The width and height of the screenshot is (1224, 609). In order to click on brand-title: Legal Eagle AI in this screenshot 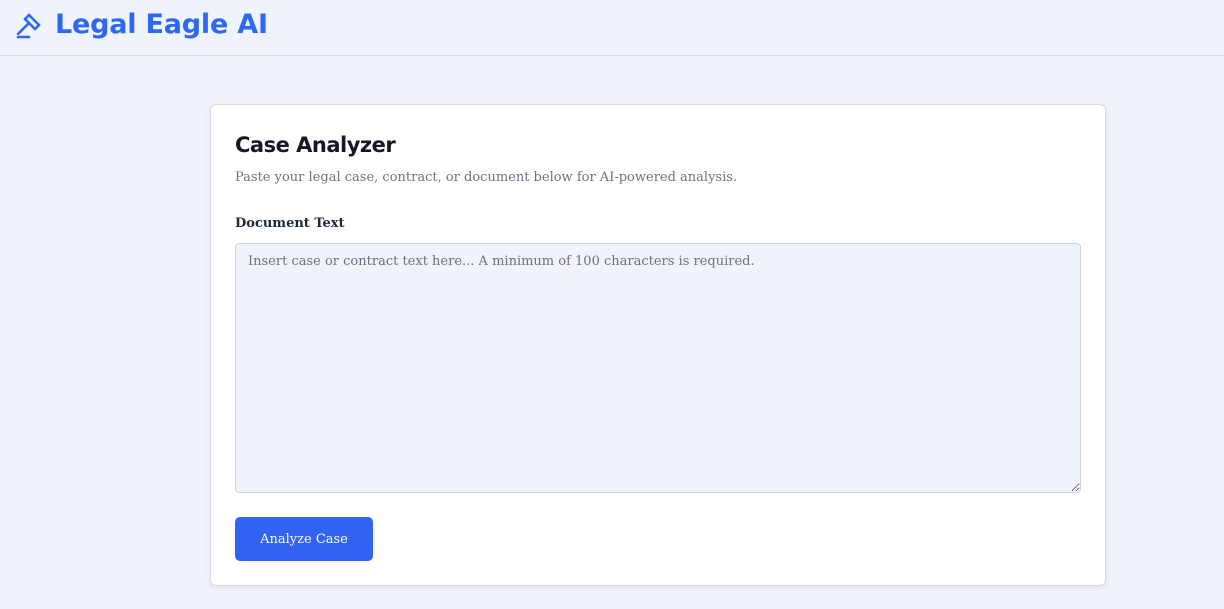, I will do `click(161, 24)`.